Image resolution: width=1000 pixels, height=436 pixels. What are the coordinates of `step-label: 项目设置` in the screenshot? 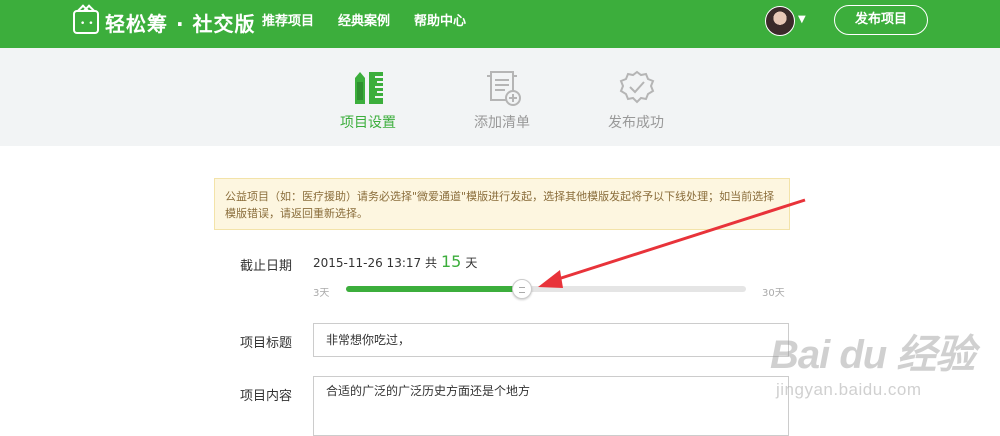 It's located at (368, 123).